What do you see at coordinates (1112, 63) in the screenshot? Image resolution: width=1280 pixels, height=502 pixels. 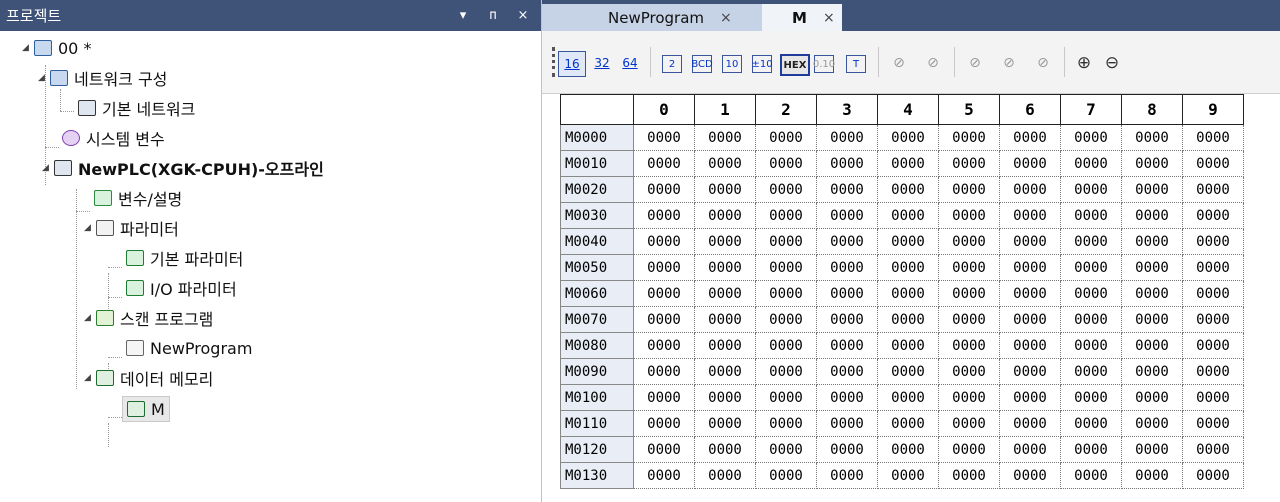 I see `zoom-out-icon: ⊖` at bounding box center [1112, 63].